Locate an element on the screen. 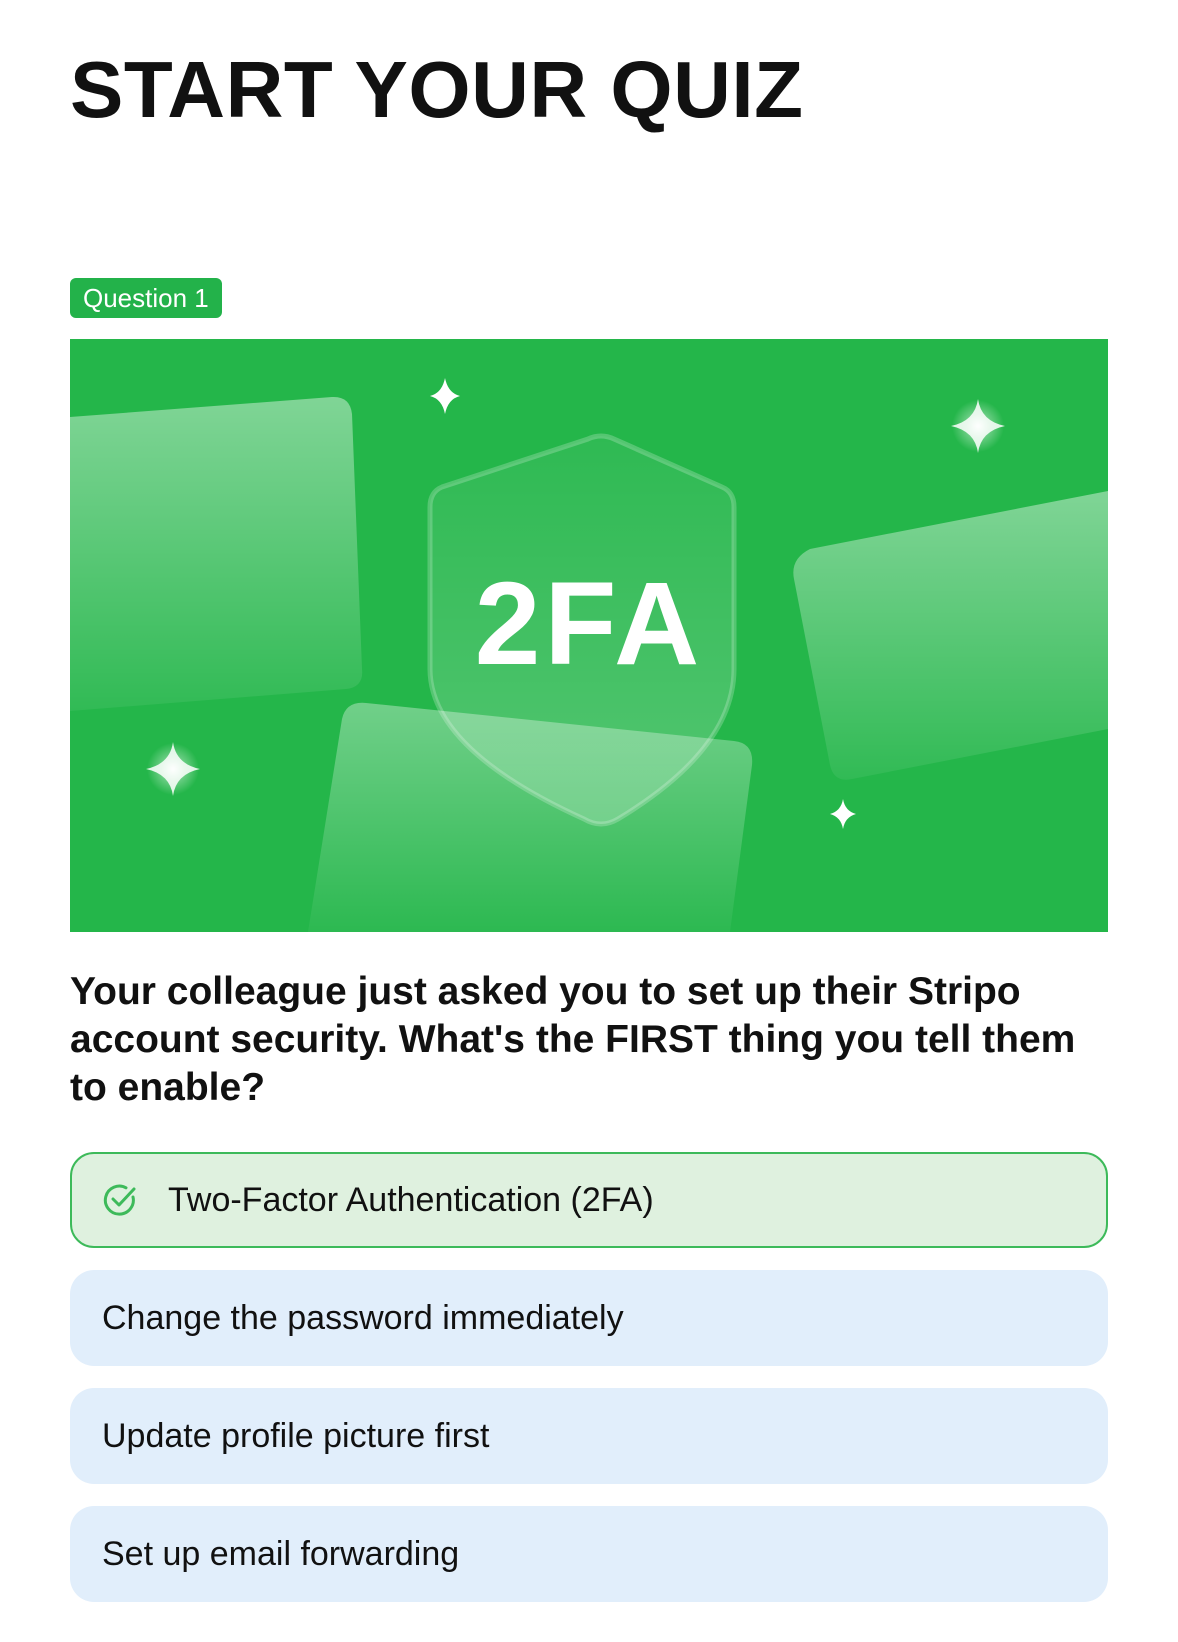  answer-option: Change the password immediately is located at coordinates (589, 1318).